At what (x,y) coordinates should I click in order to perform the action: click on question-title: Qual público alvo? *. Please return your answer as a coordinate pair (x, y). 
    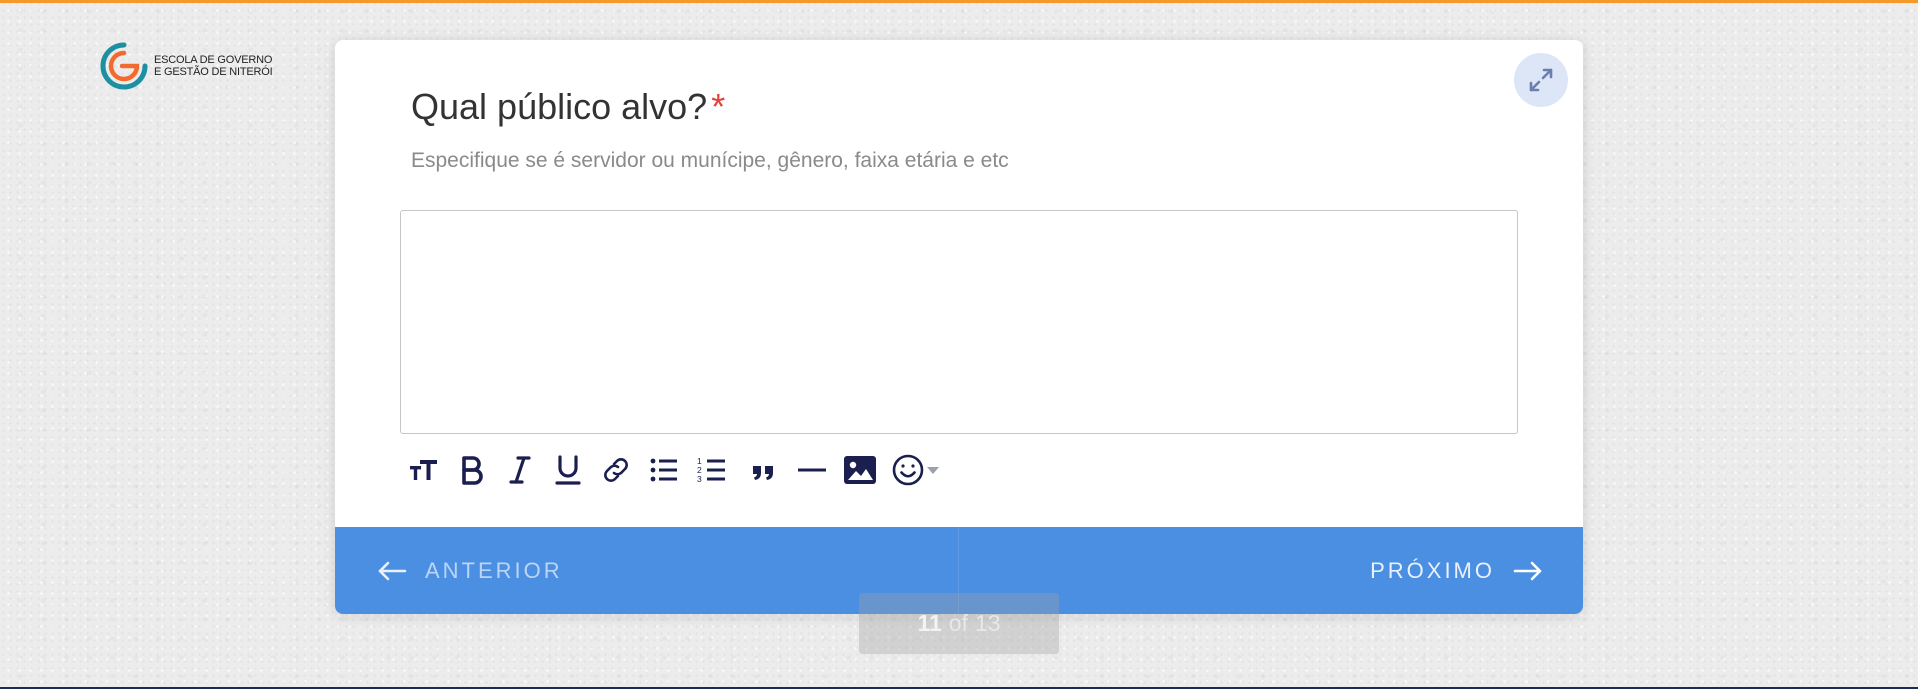
    Looking at the image, I should click on (568, 107).